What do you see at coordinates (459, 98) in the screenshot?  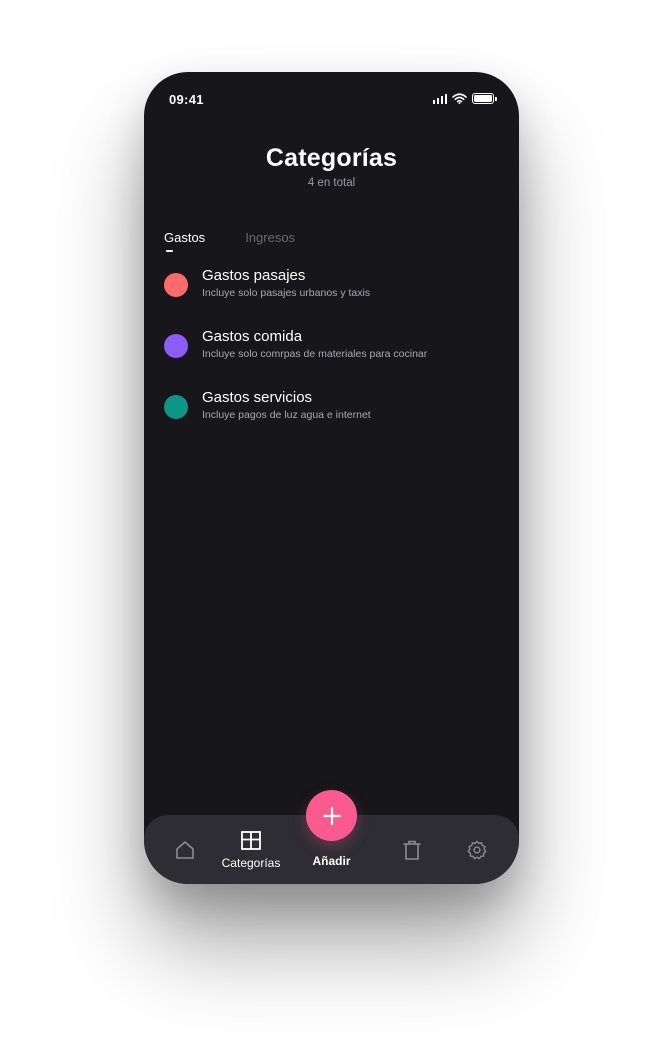 I see `wifi-icon` at bounding box center [459, 98].